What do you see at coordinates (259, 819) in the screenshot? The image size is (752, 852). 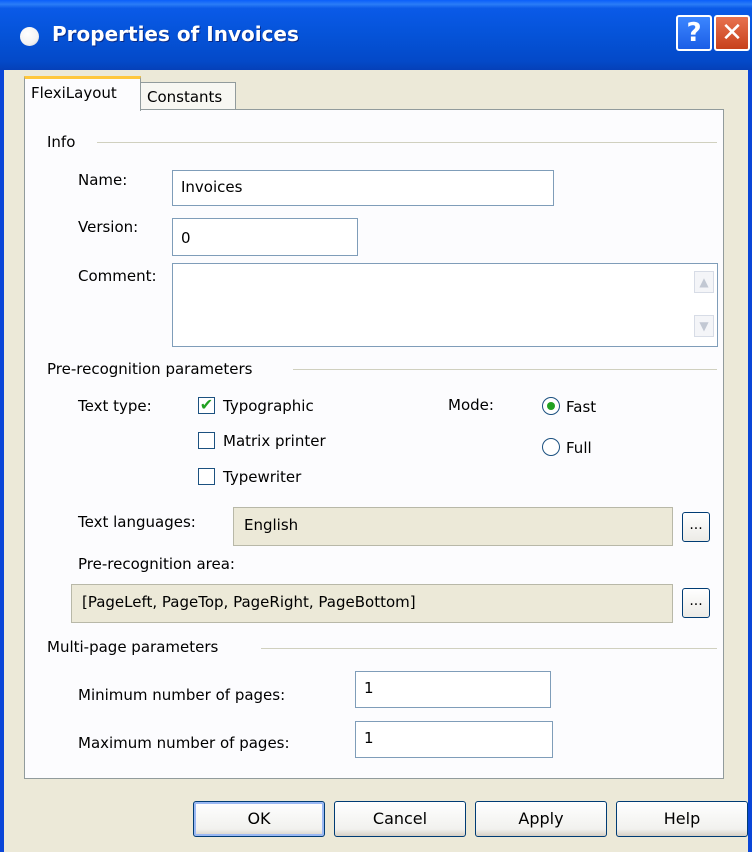 I see `ok-button: OK` at bounding box center [259, 819].